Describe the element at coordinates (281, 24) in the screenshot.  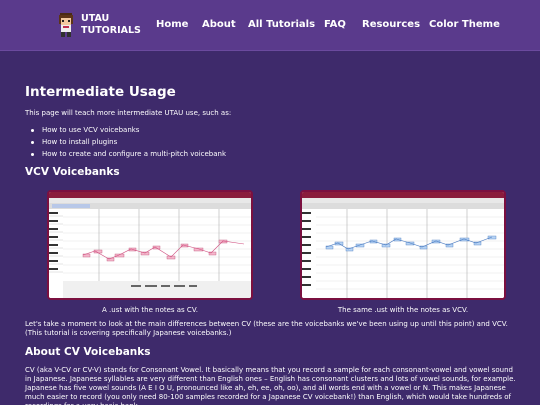
I see `nav-all-tutorials: All Tutorials` at that location.